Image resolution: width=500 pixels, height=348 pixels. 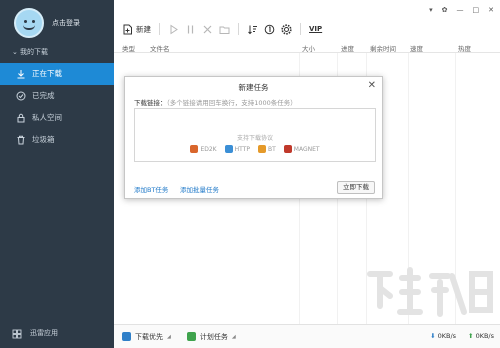 I want to click on new-task-button: 新建, so click(x=136, y=29).